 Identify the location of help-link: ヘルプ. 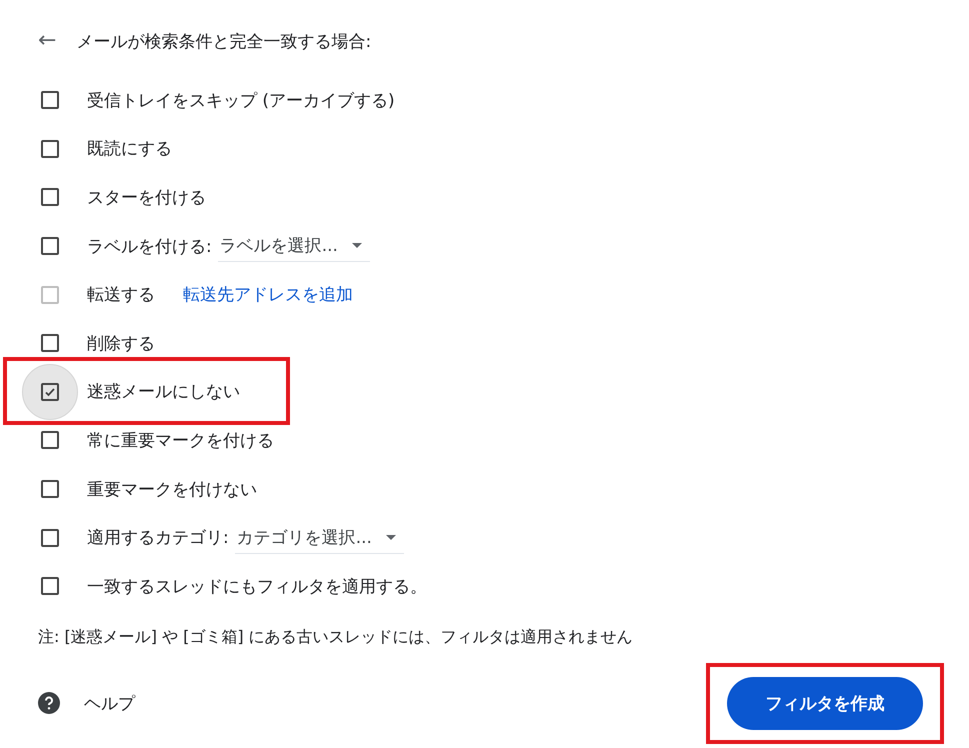
(109, 703).